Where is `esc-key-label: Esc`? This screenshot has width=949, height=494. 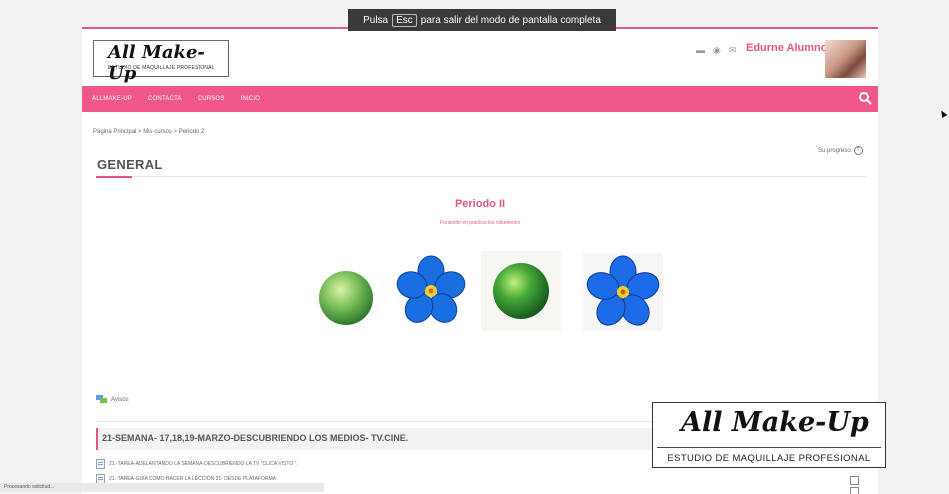
esc-key-label: Esc is located at coordinates (404, 20).